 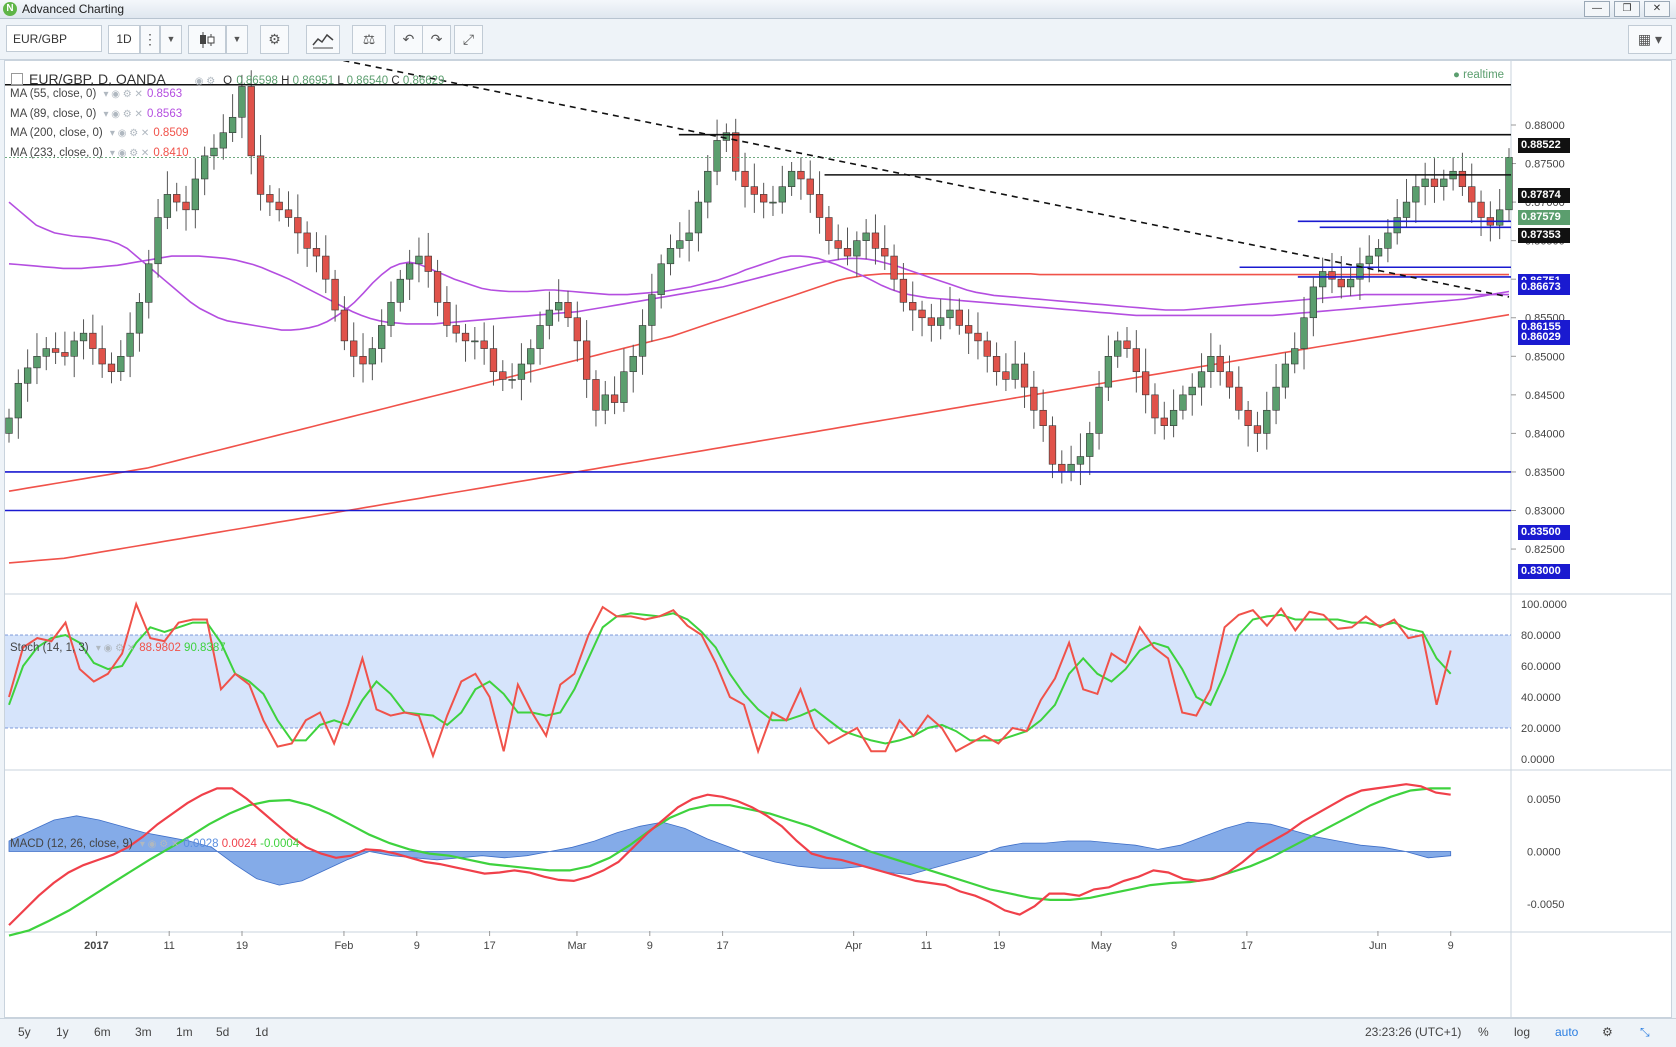 What do you see at coordinates (1650, 39) in the screenshot?
I see `layout-grid-icon: ▦ ▾` at bounding box center [1650, 39].